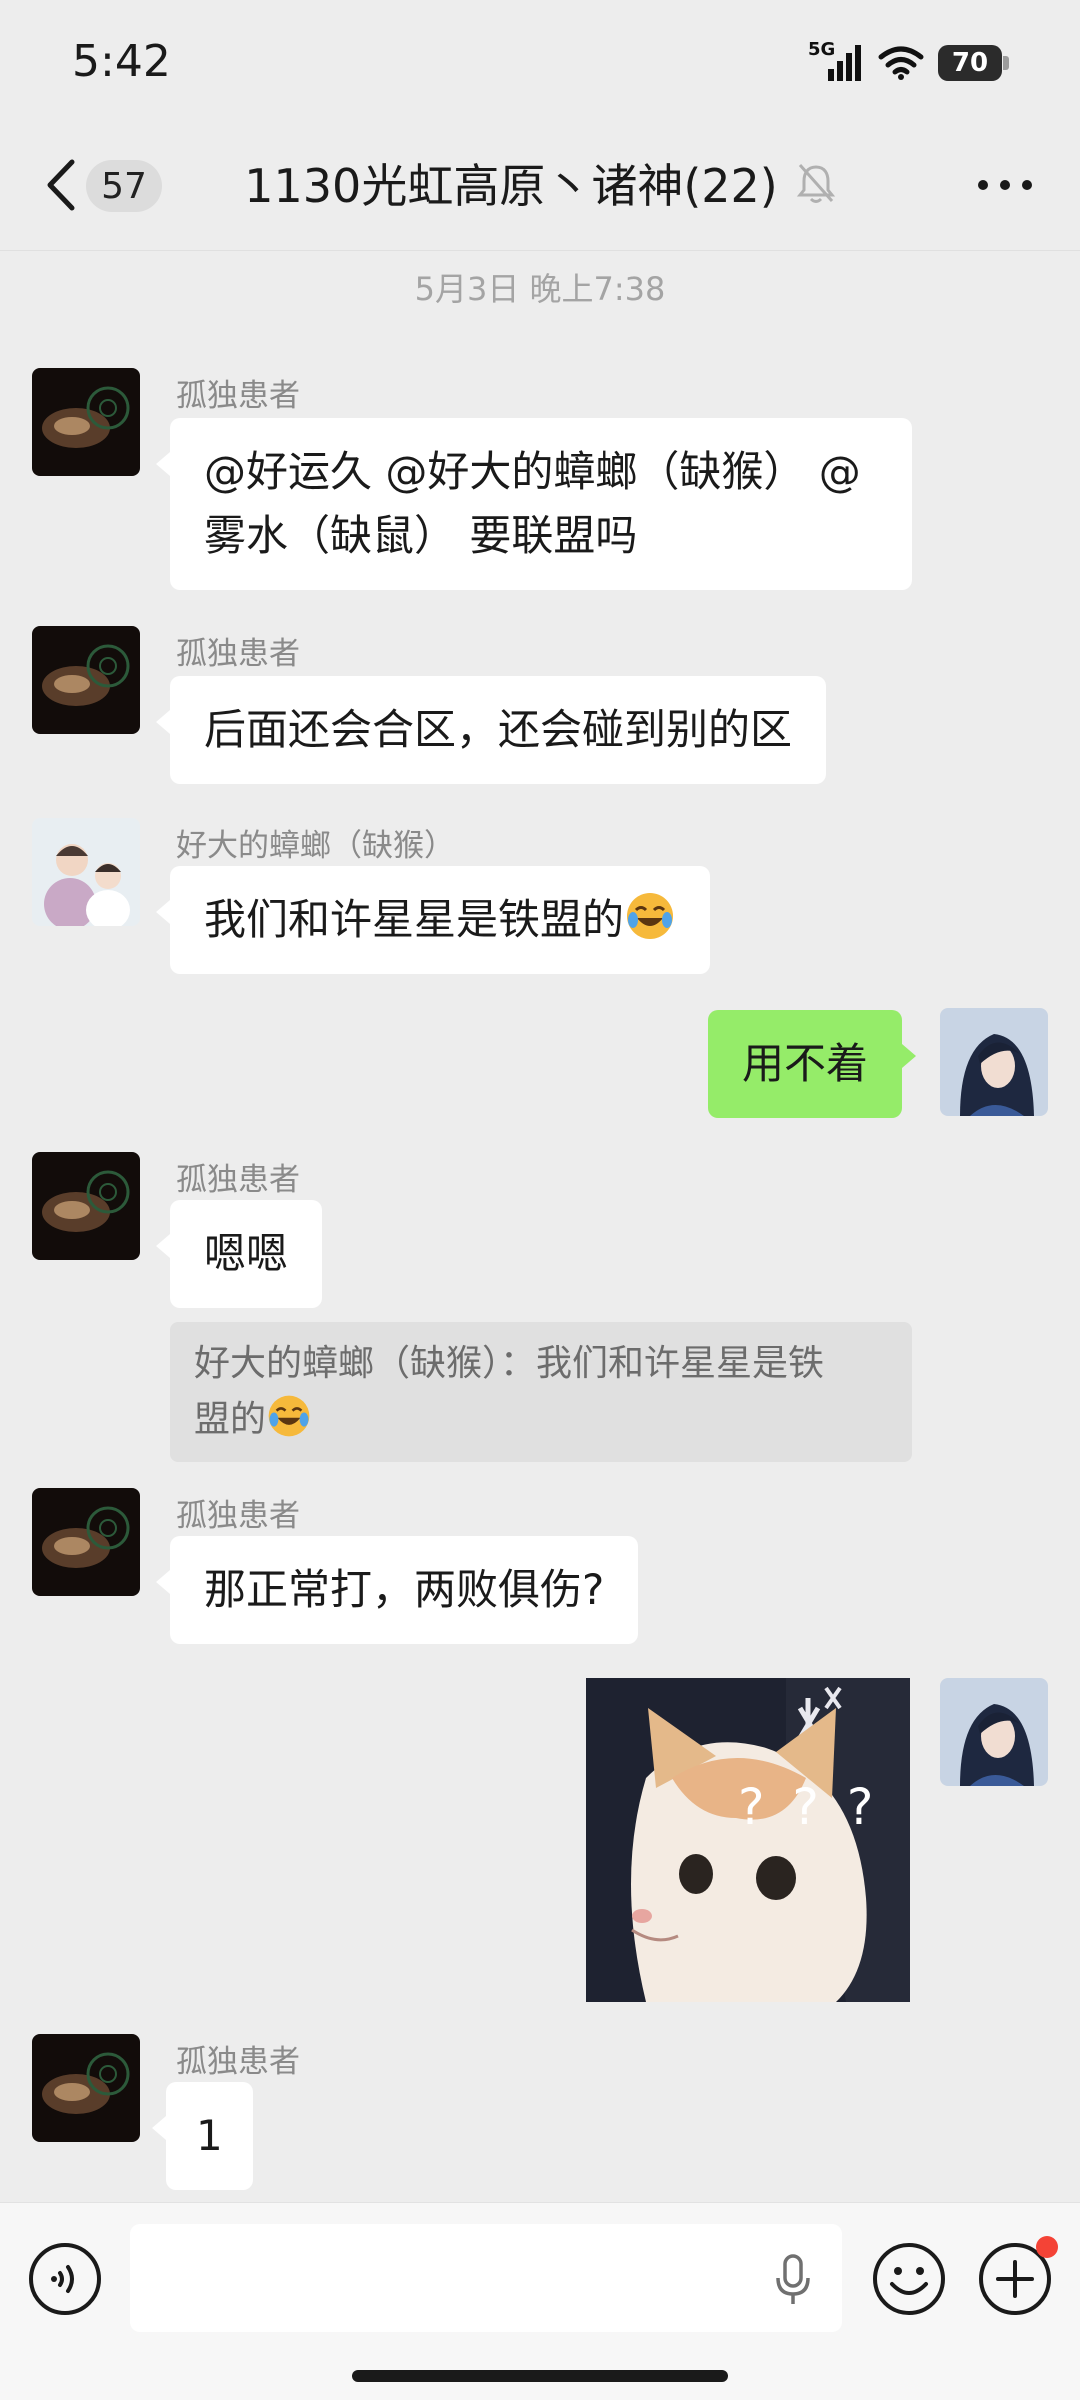 Image resolution: width=1080 pixels, height=2400 pixels. Describe the element at coordinates (209, 2135) in the screenshot. I see `message-text: 1` at that location.